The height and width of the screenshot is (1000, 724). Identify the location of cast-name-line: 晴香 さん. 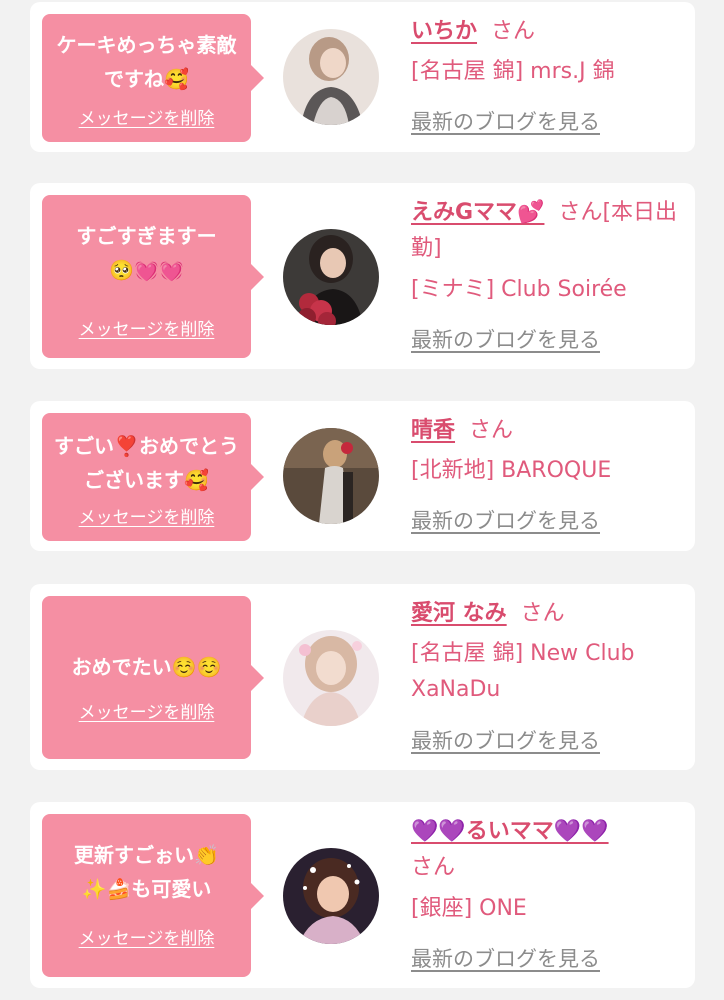
(548, 431).